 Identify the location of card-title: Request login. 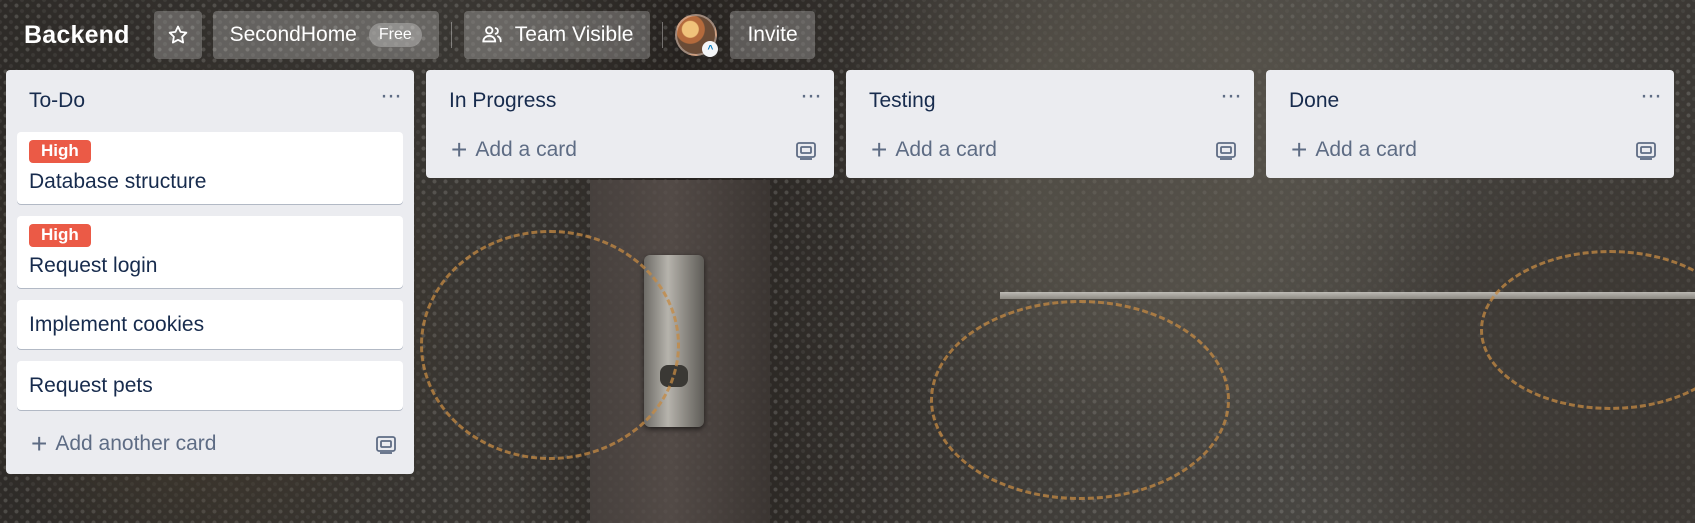
(93, 265).